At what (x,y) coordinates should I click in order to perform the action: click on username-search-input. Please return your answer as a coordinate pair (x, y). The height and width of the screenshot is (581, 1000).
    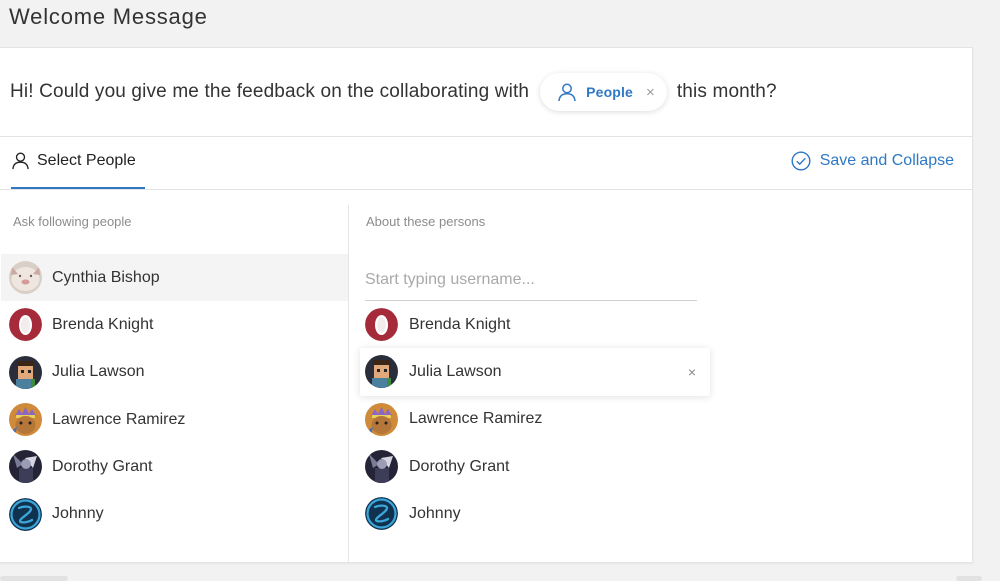
    Looking at the image, I should click on (531, 280).